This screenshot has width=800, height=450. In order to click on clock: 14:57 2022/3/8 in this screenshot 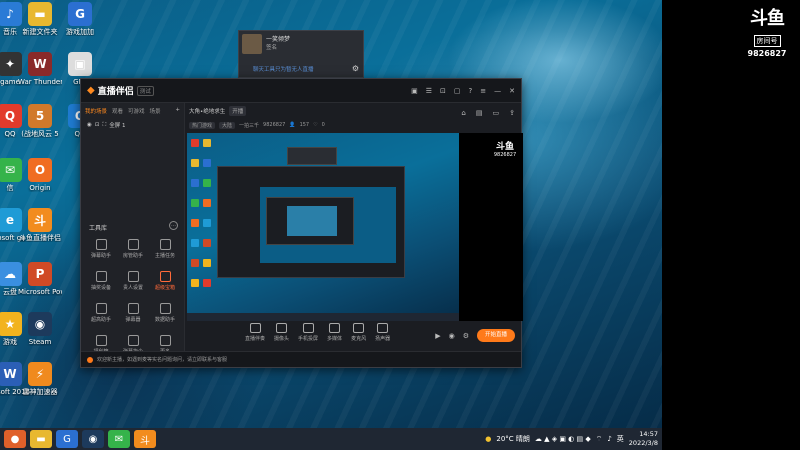, I will do `click(643, 439)`.